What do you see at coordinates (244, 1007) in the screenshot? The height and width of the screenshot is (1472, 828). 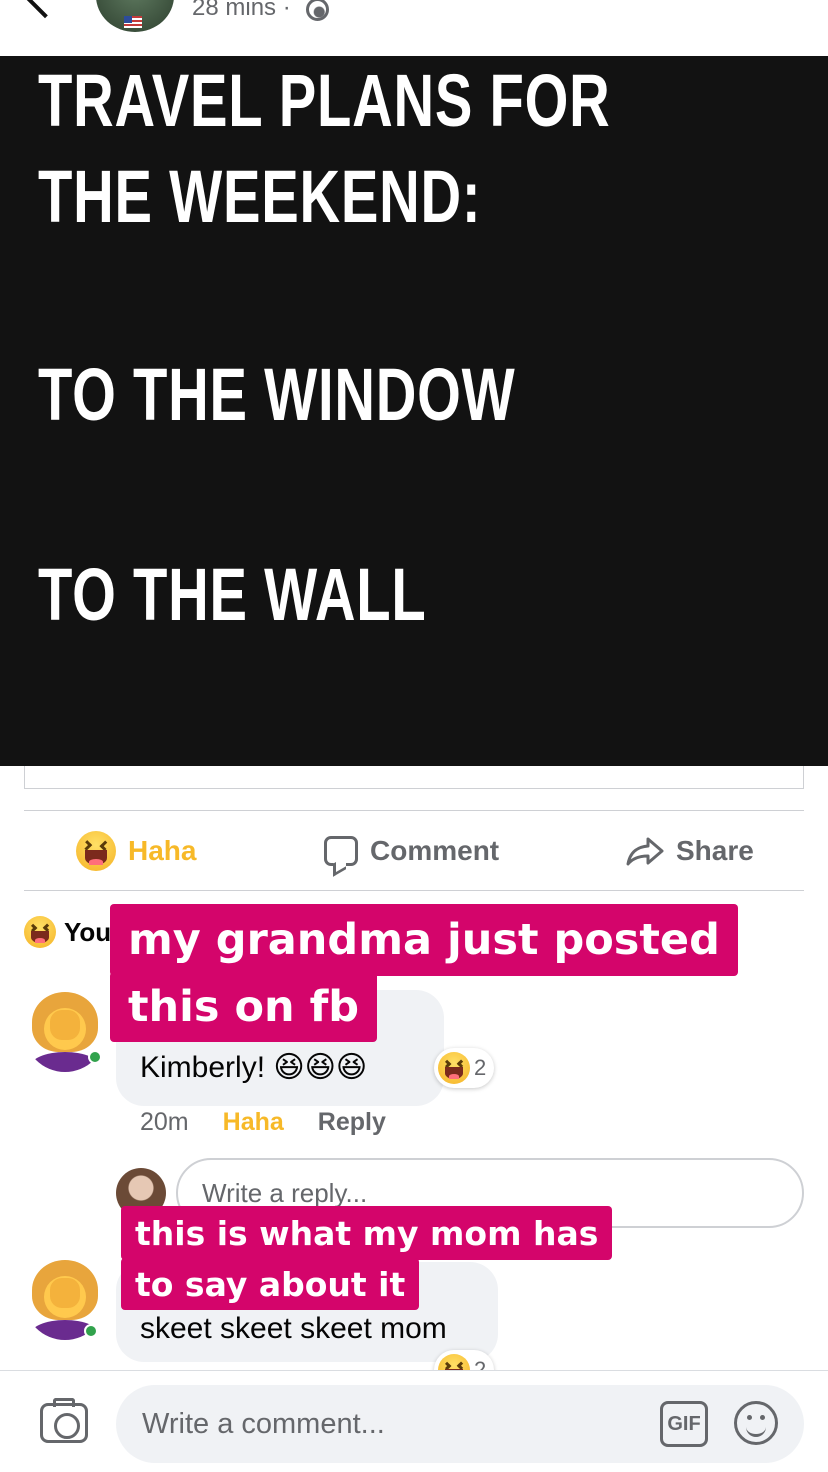 I see `caption-line: this on fb` at bounding box center [244, 1007].